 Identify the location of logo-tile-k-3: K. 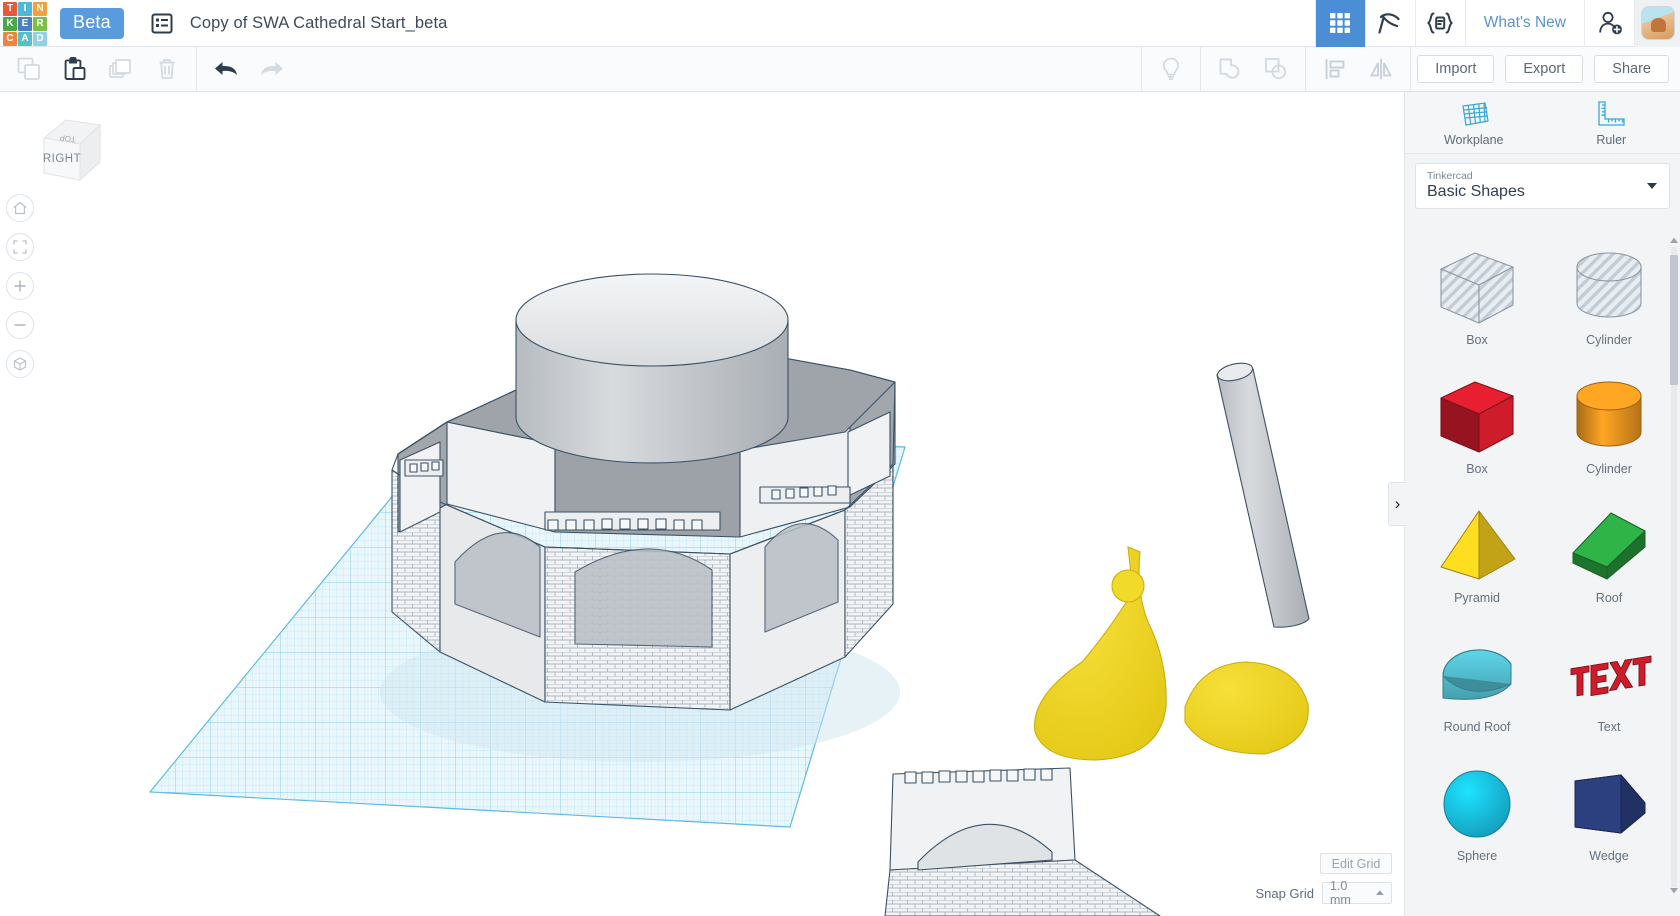
(10, 23).